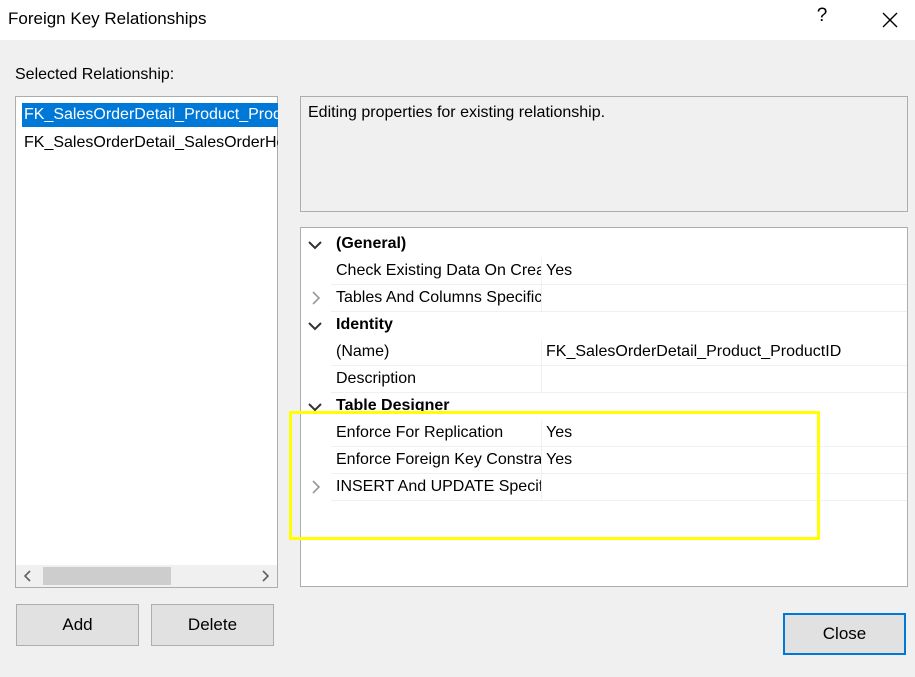 Image resolution: width=915 pixels, height=677 pixels. What do you see at coordinates (693, 352) in the screenshot?
I see `property-value: FK_SalesOrderDetail_Product_ProductID` at bounding box center [693, 352].